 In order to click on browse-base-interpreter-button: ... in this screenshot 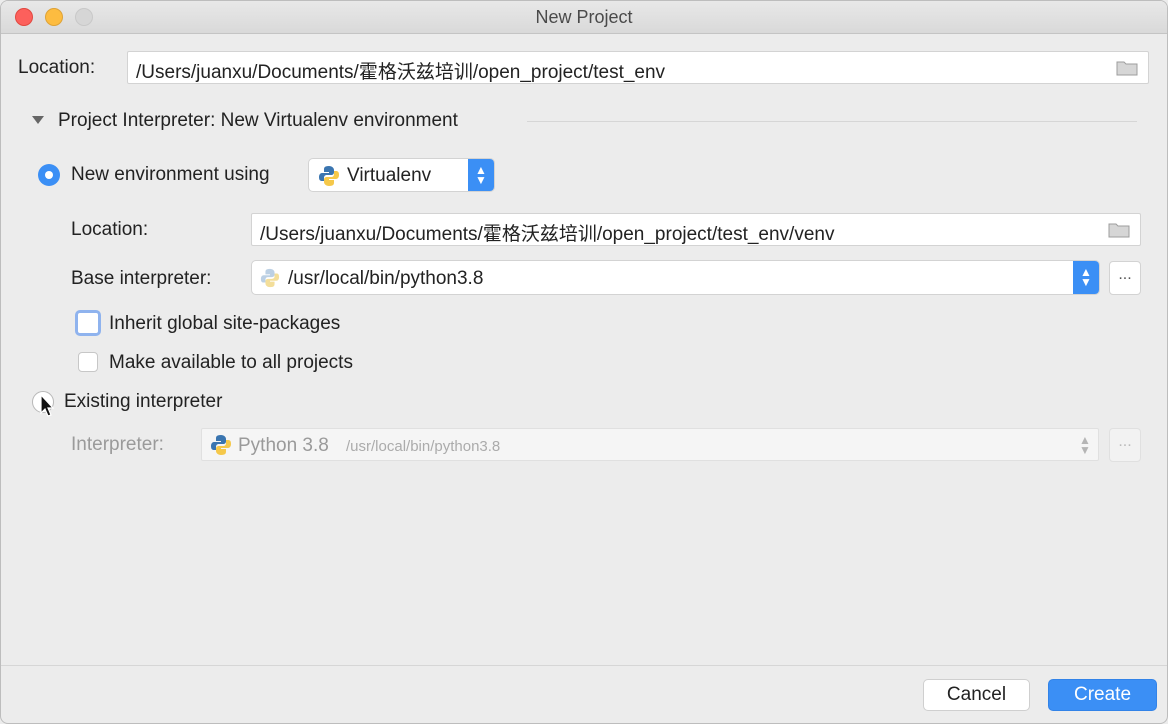, I will do `click(1125, 278)`.